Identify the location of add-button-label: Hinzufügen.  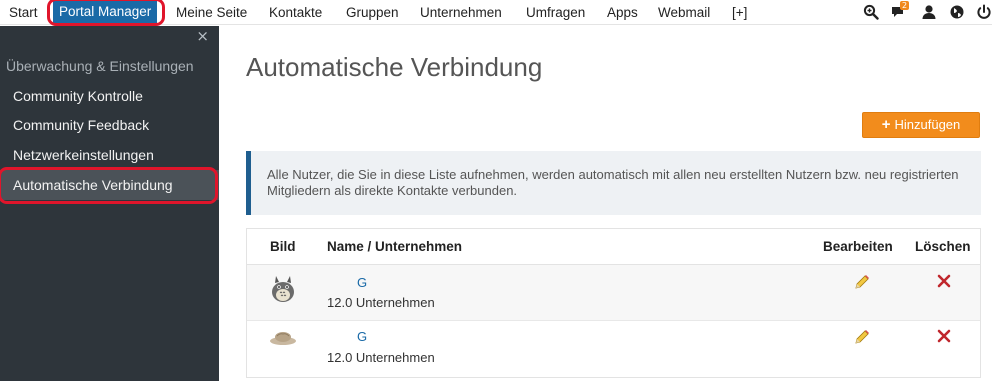
(927, 124).